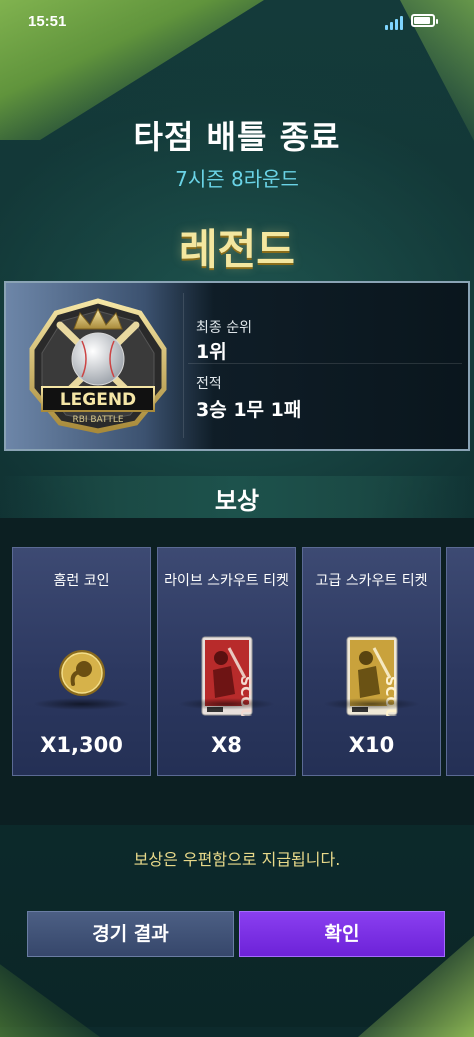 This screenshot has width=474, height=1037. What do you see at coordinates (226, 581) in the screenshot?
I see `reward-name: 라이브 스카우트 티켓` at bounding box center [226, 581].